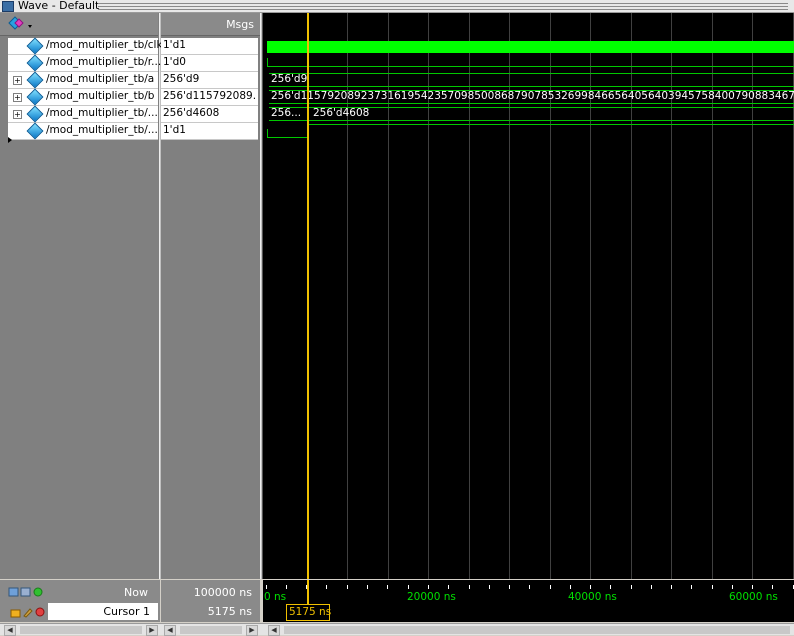 This screenshot has height=636, width=794. Describe the element at coordinates (209, 63) in the screenshot. I see `signal-value: 1'd0` at that location.